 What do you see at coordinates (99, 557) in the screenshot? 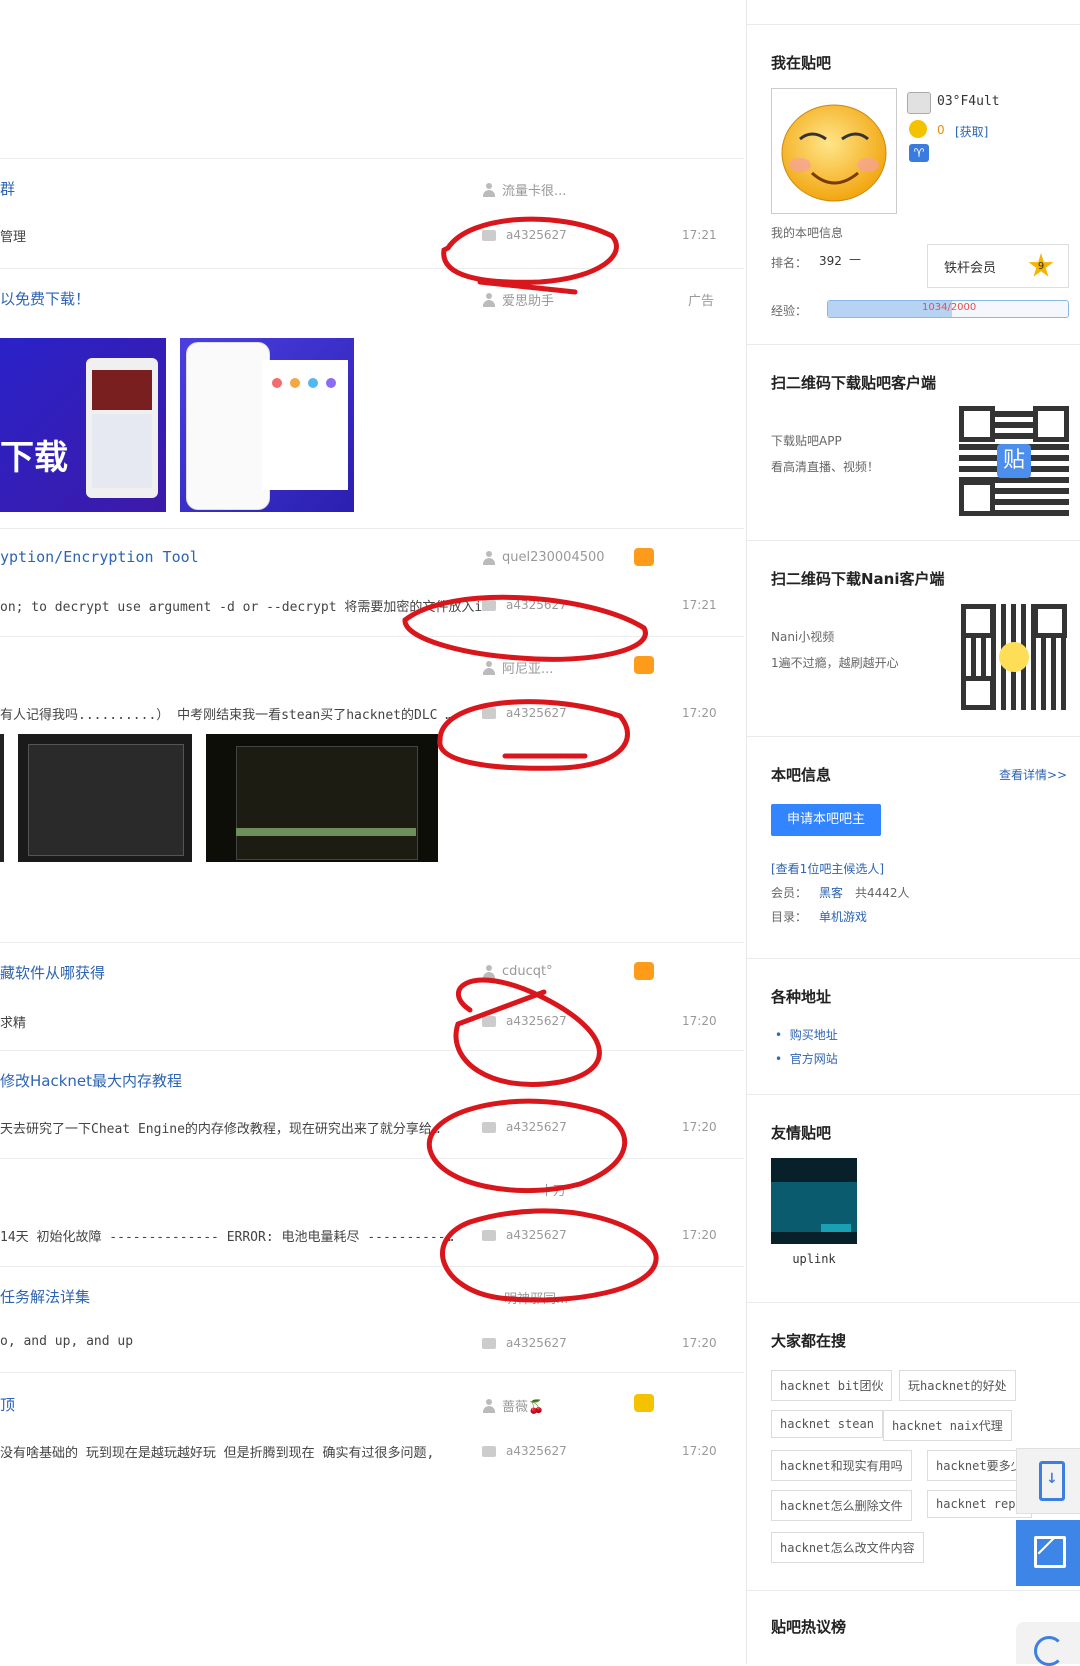
I see `thread-title: yption/Encryption Tool` at bounding box center [99, 557].